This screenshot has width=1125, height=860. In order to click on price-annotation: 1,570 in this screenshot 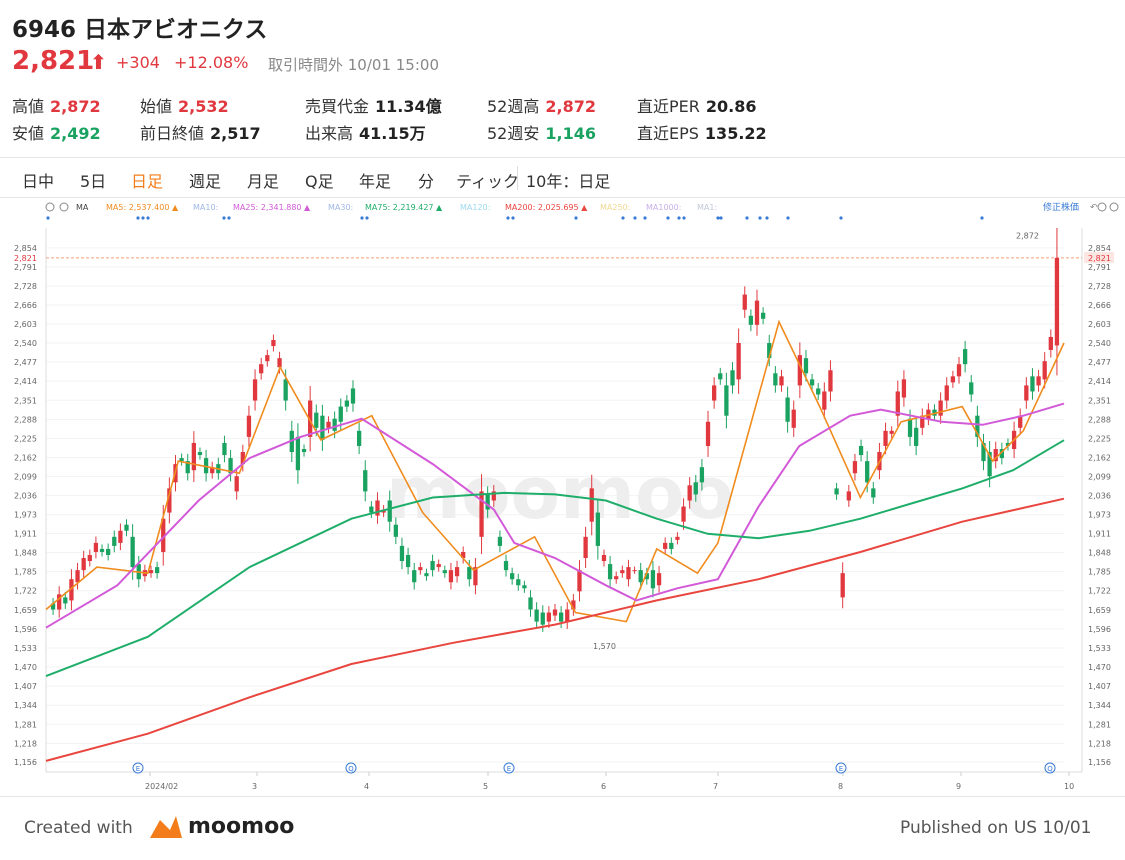, I will do `click(604, 646)`.